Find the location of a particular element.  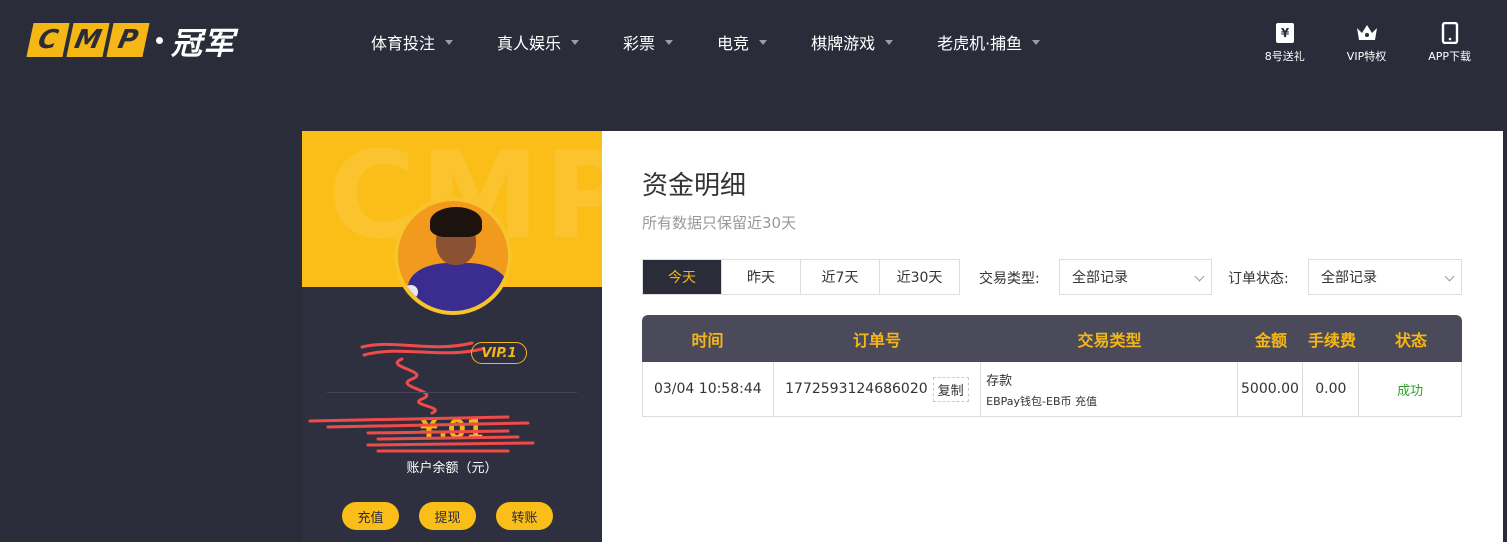

column-header-time: 时间 is located at coordinates (707, 340).